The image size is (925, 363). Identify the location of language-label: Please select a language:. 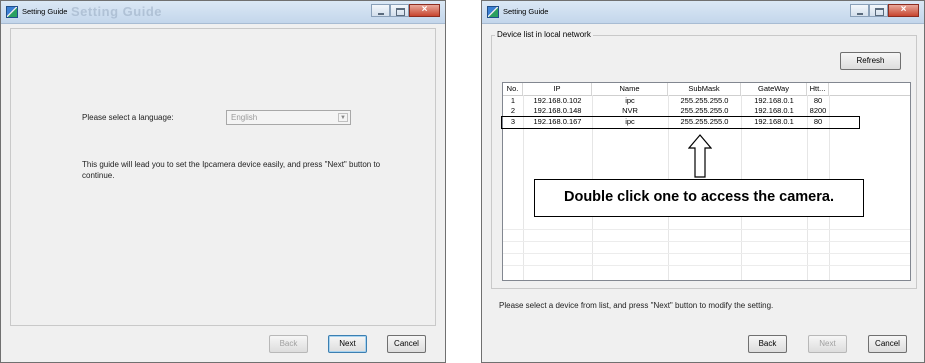
(128, 117).